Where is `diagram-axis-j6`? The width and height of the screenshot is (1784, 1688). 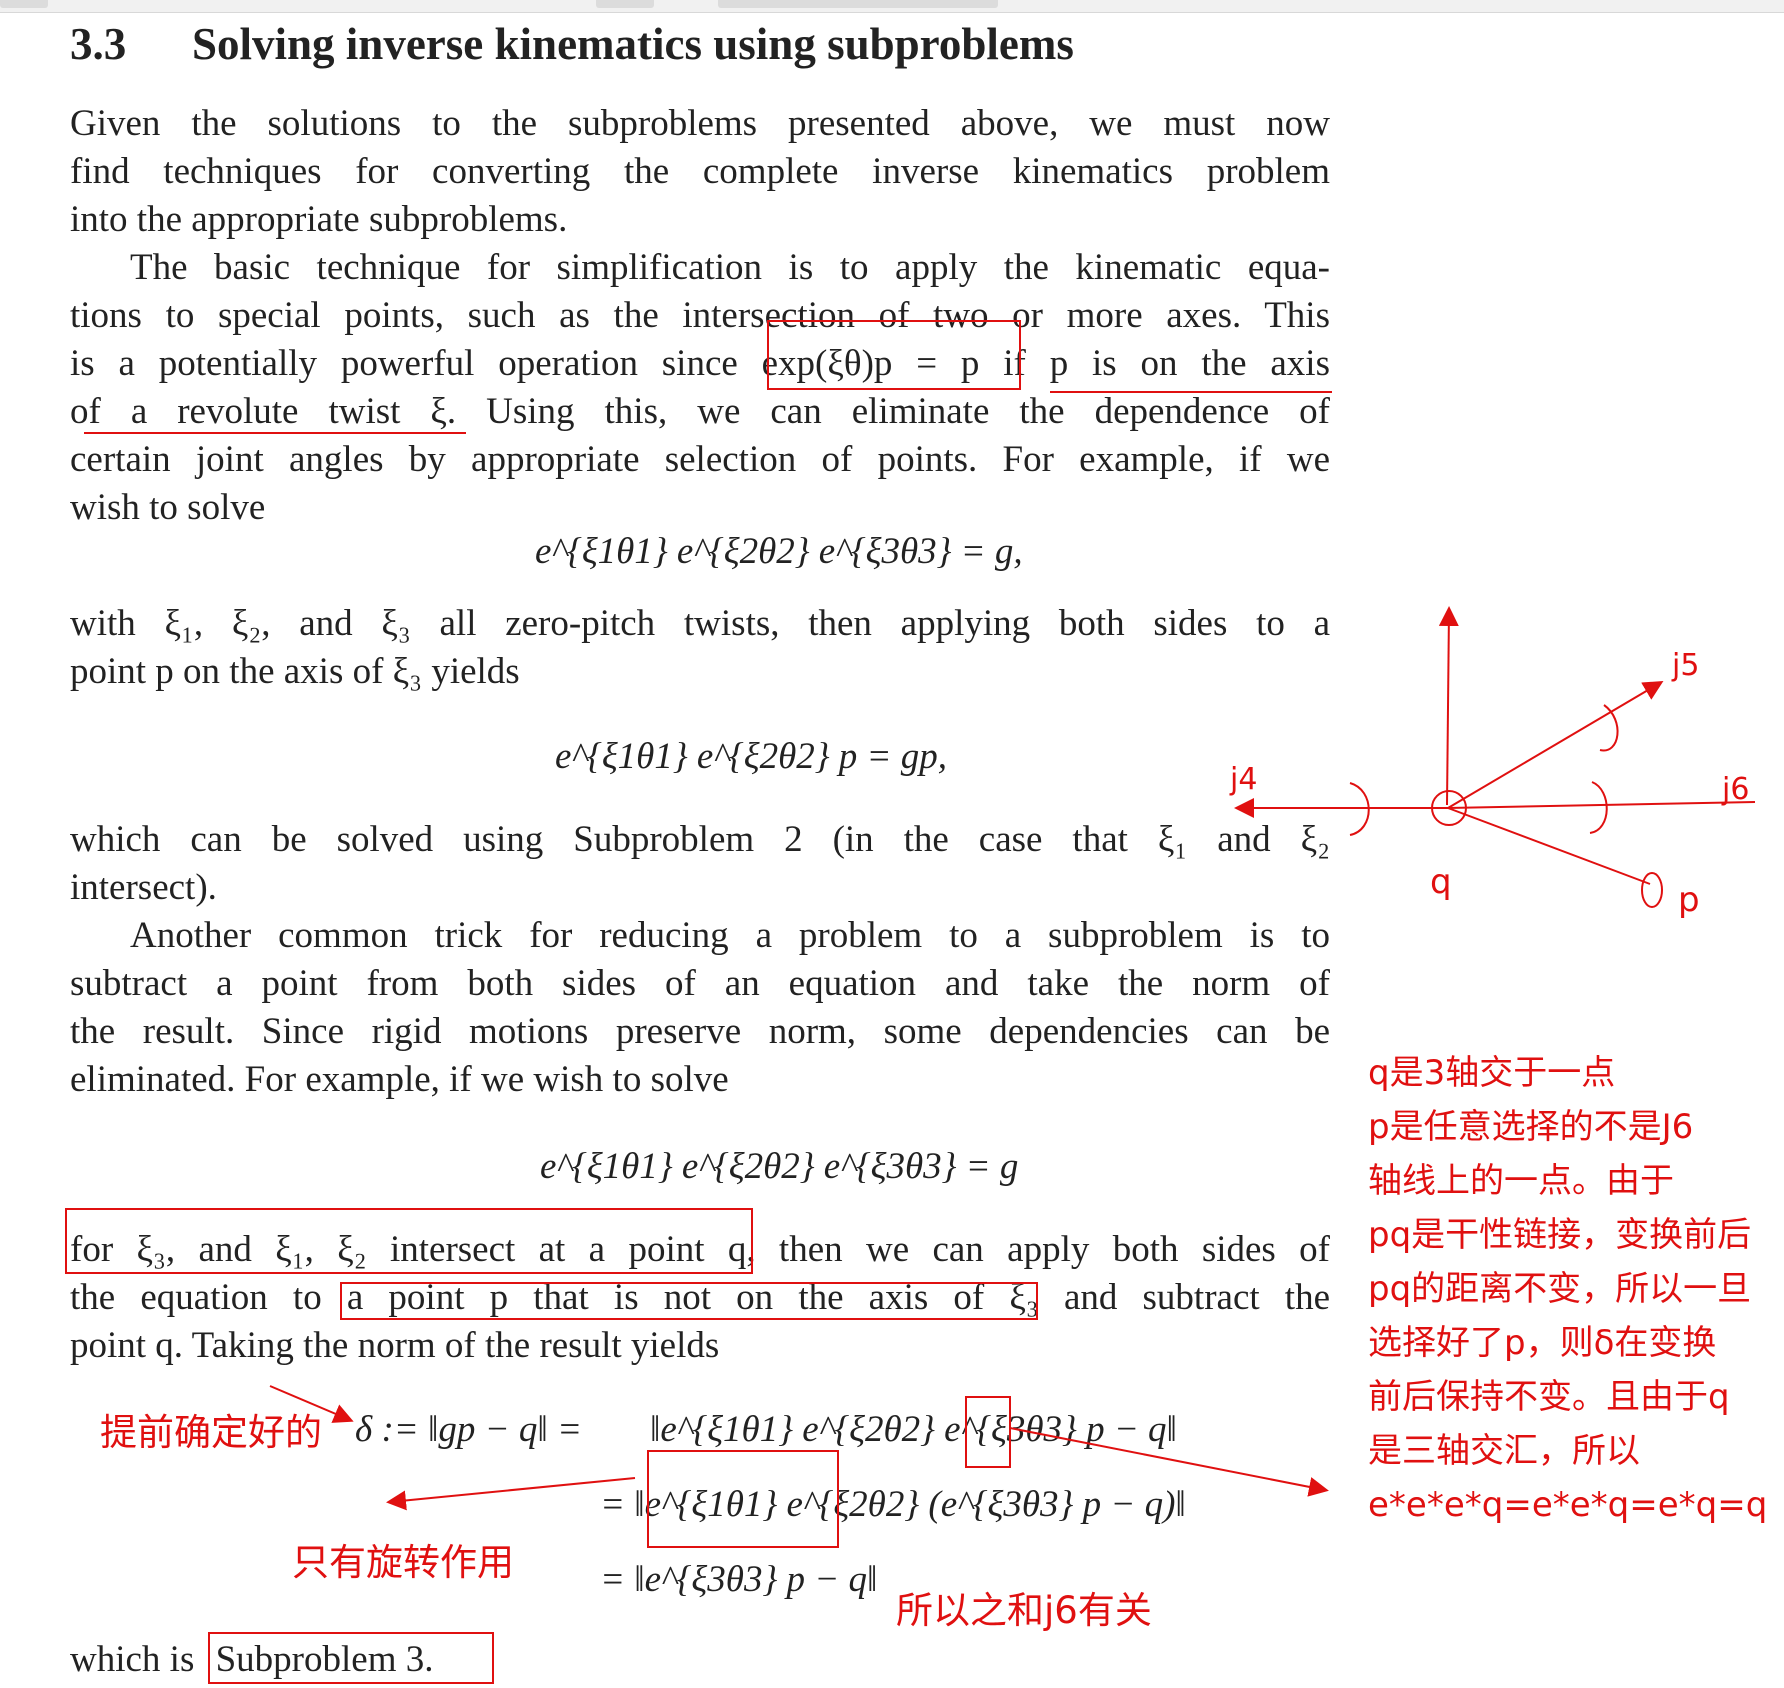 diagram-axis-j6 is located at coordinates (1601, 805).